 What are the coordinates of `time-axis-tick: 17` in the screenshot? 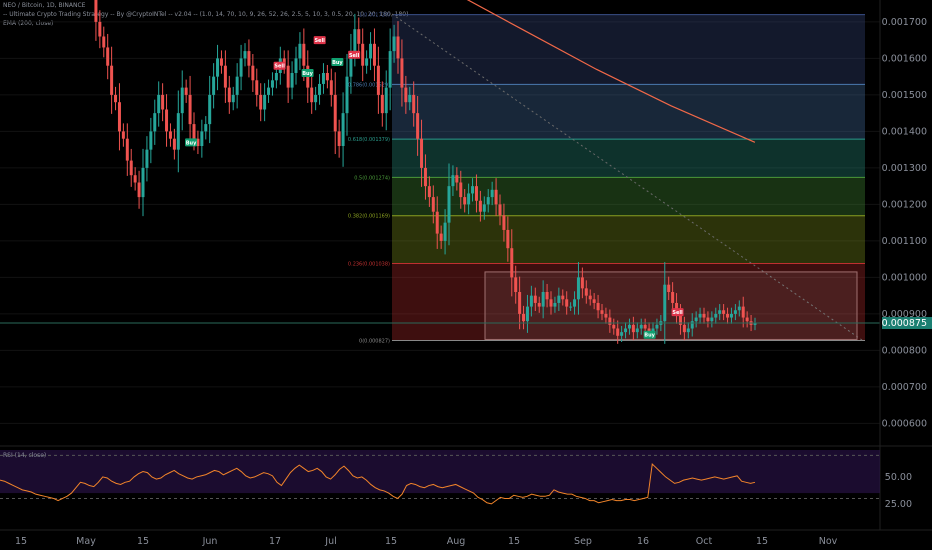 It's located at (275, 541).